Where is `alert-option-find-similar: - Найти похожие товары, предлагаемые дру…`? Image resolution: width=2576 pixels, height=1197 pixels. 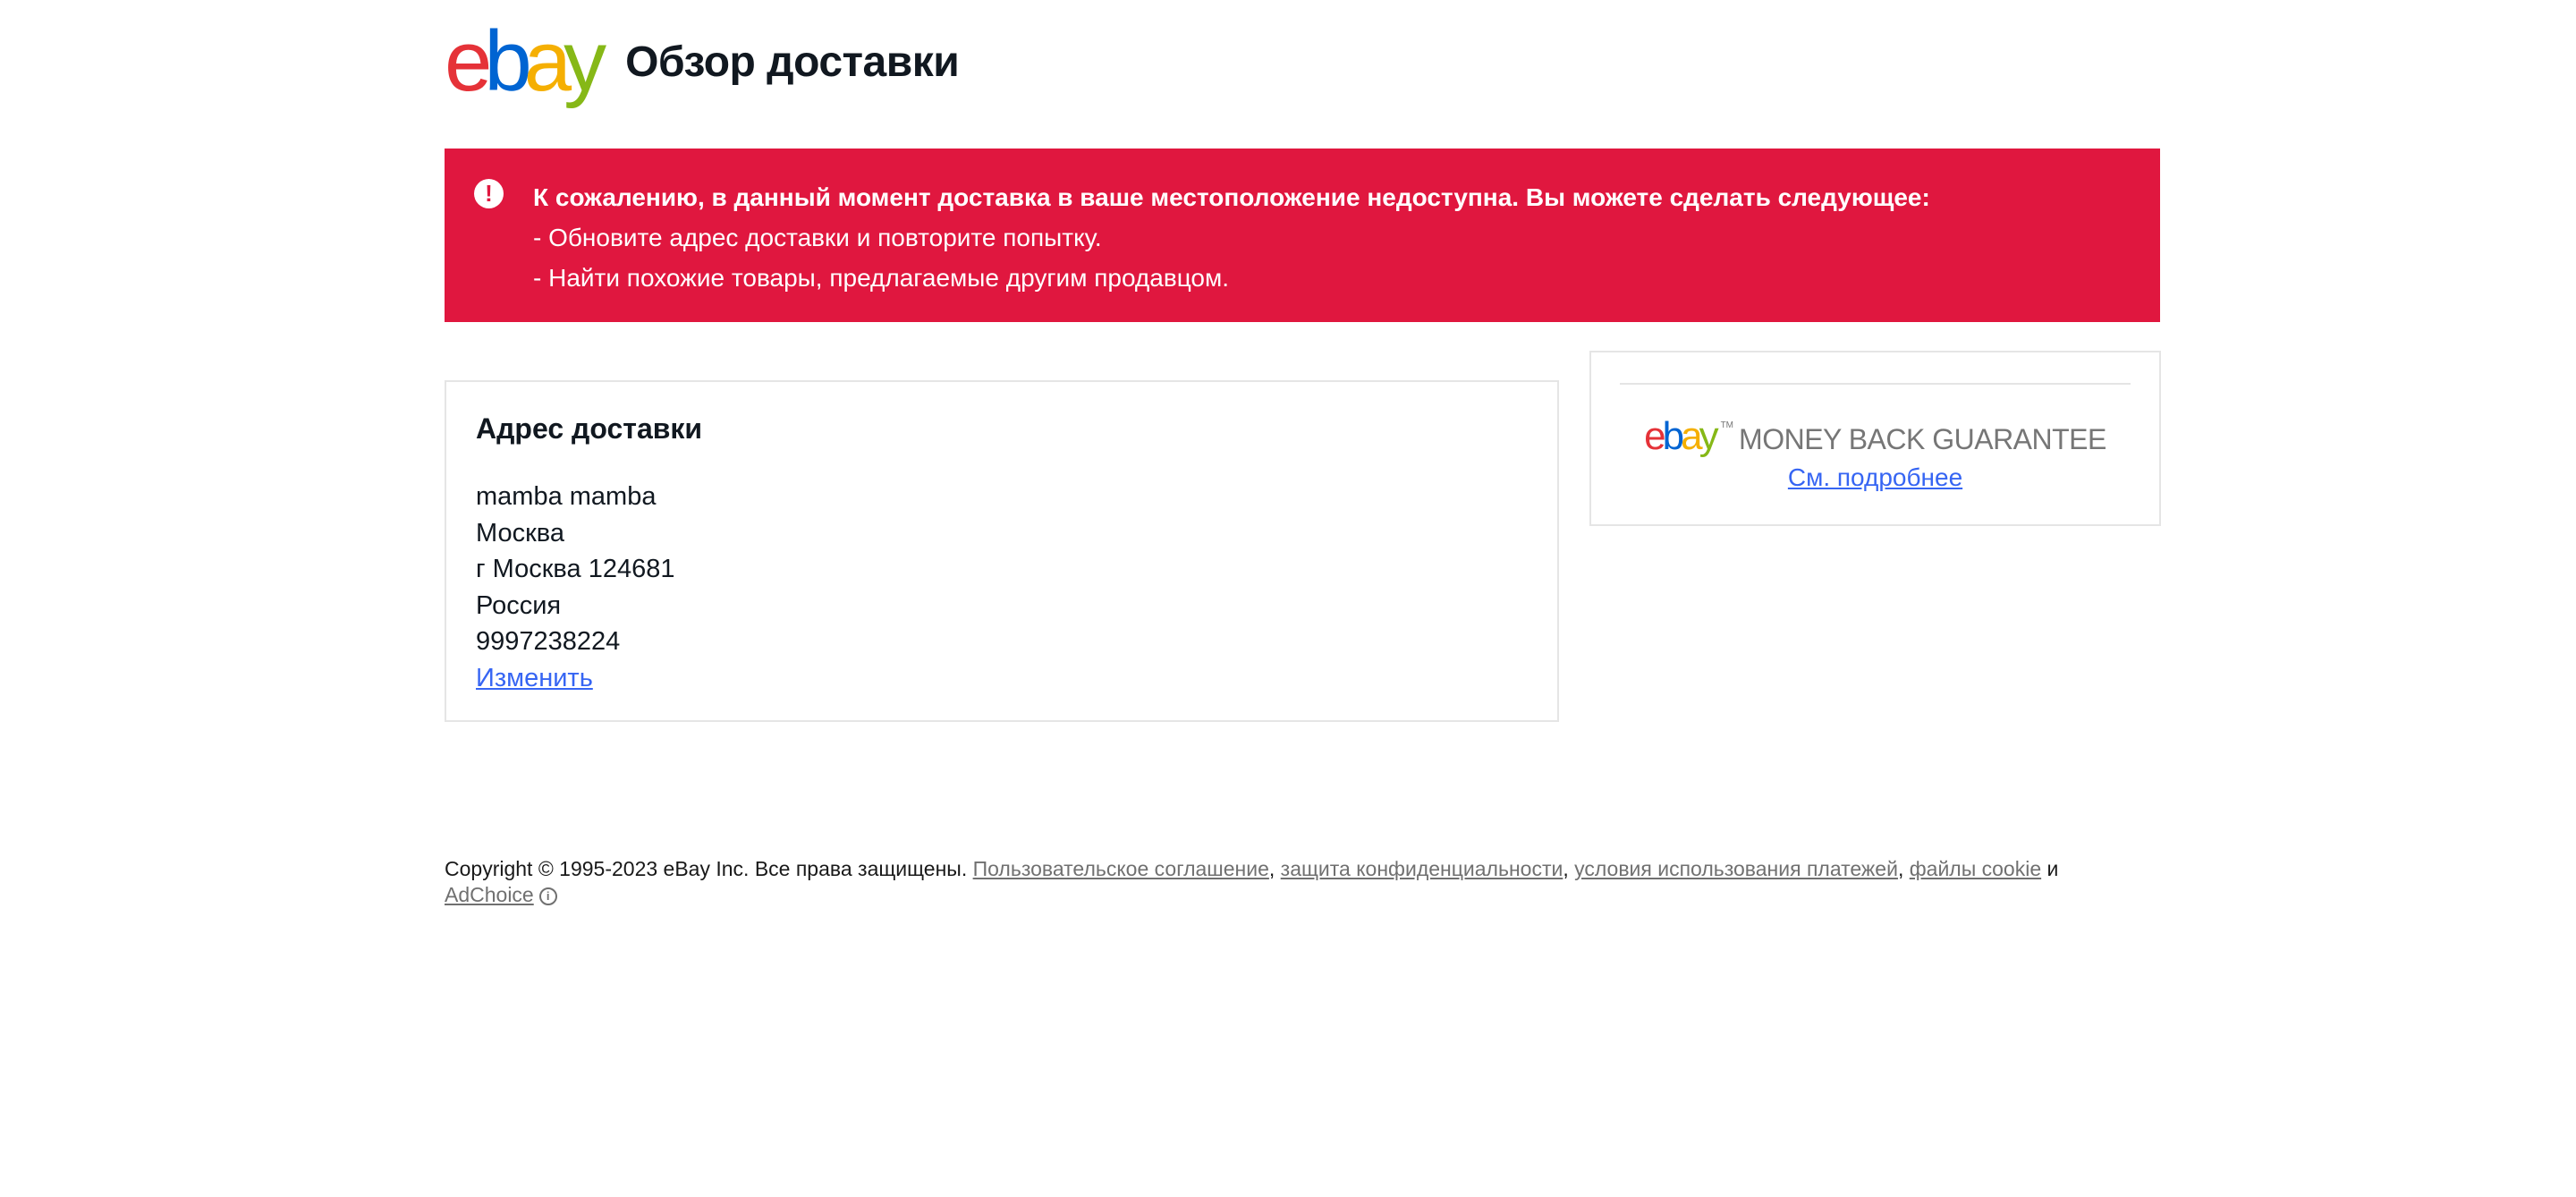
alert-option-find-similar: - Найти похожие товары, предлагаемые дру… is located at coordinates (881, 278).